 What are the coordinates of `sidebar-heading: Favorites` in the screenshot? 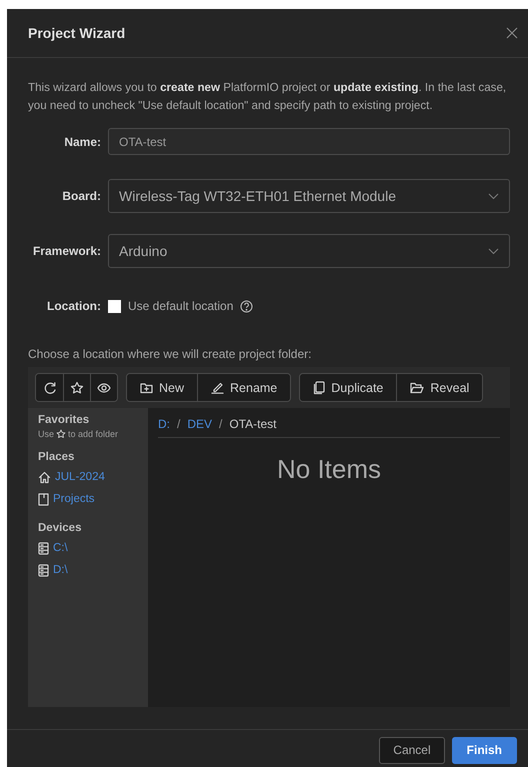 It's located at (64, 420).